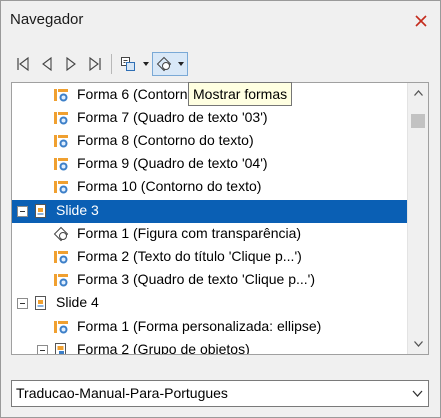 The width and height of the screenshot is (441, 418). Describe the element at coordinates (165, 139) in the screenshot. I see `tree-row-label: Forma 8 (Contorno do texto)` at that location.